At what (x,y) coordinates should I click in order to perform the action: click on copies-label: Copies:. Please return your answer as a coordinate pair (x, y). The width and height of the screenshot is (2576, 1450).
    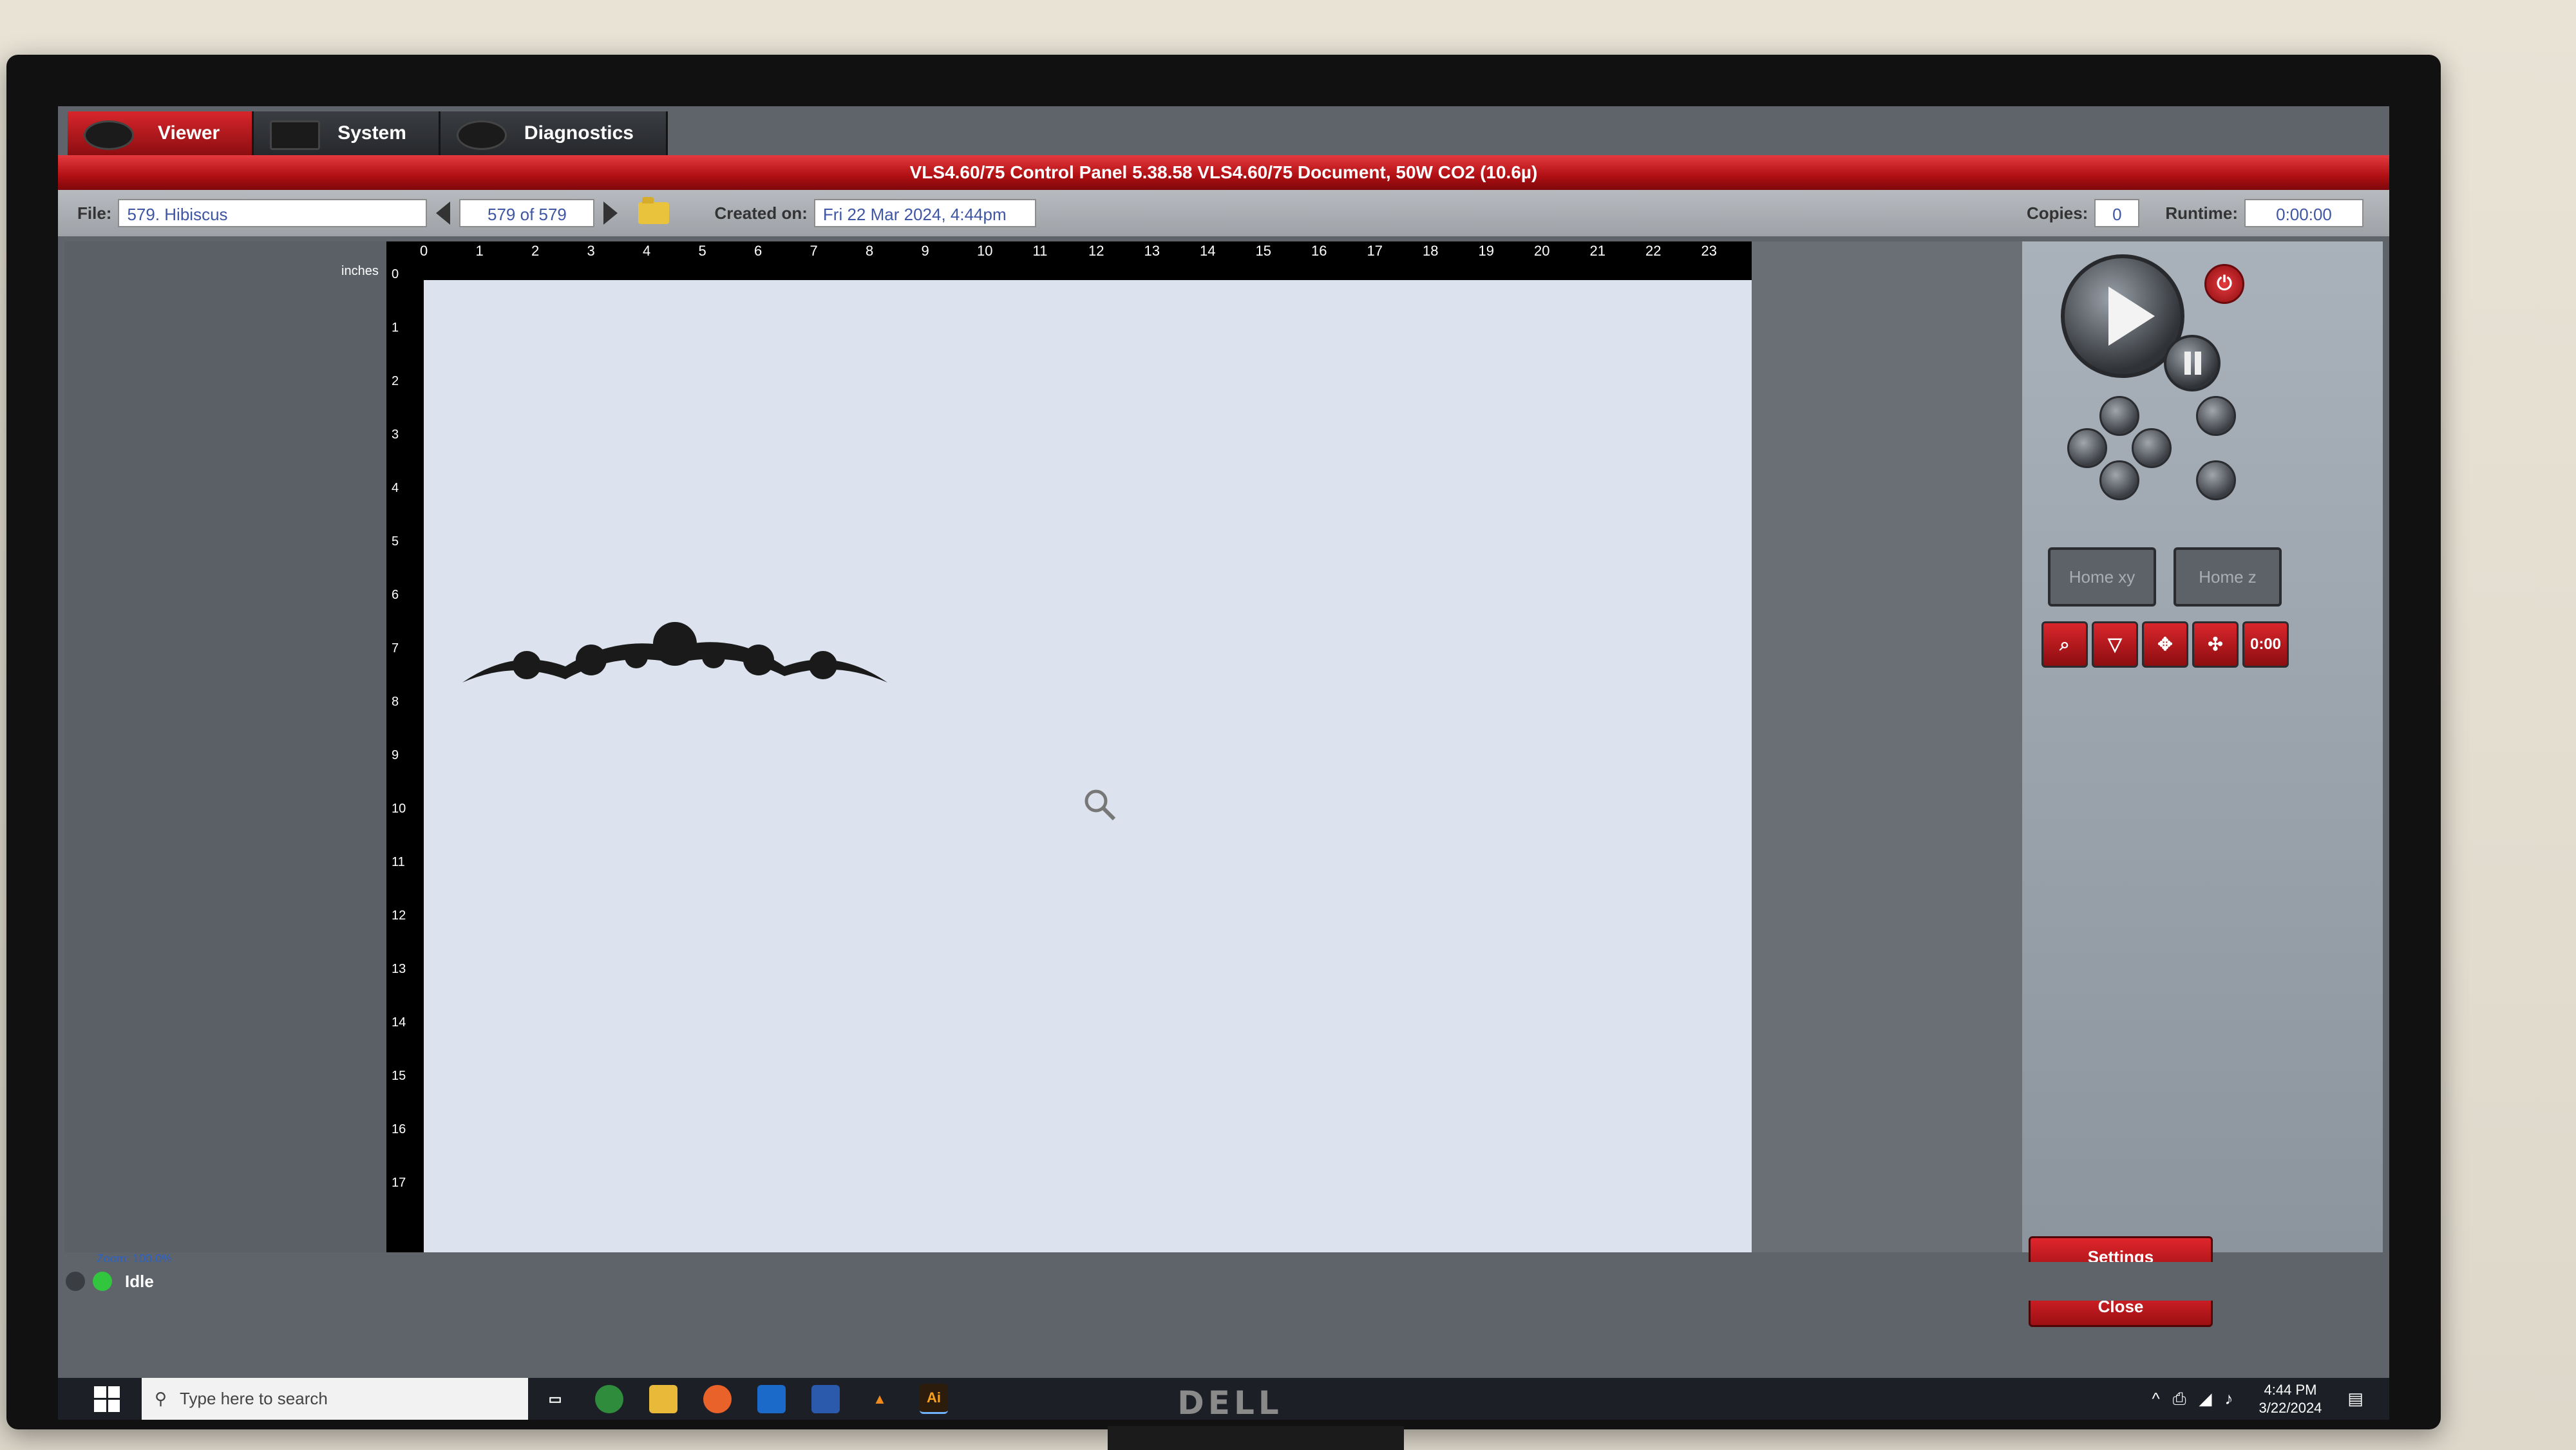
    Looking at the image, I should click on (2057, 213).